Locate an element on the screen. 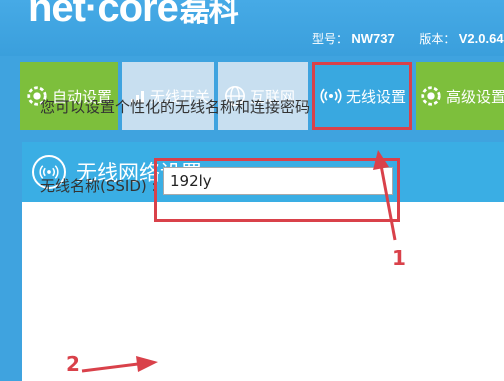 This screenshot has height=381, width=504. annotation-marker-2: 2 is located at coordinates (73, 364).